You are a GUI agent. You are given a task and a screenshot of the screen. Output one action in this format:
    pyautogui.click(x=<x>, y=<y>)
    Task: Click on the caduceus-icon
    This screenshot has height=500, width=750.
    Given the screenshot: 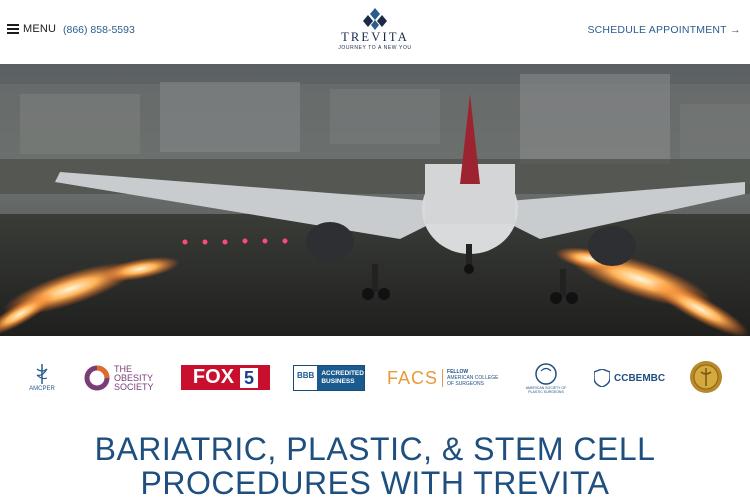 What is the action you would take?
    pyautogui.click(x=42, y=374)
    